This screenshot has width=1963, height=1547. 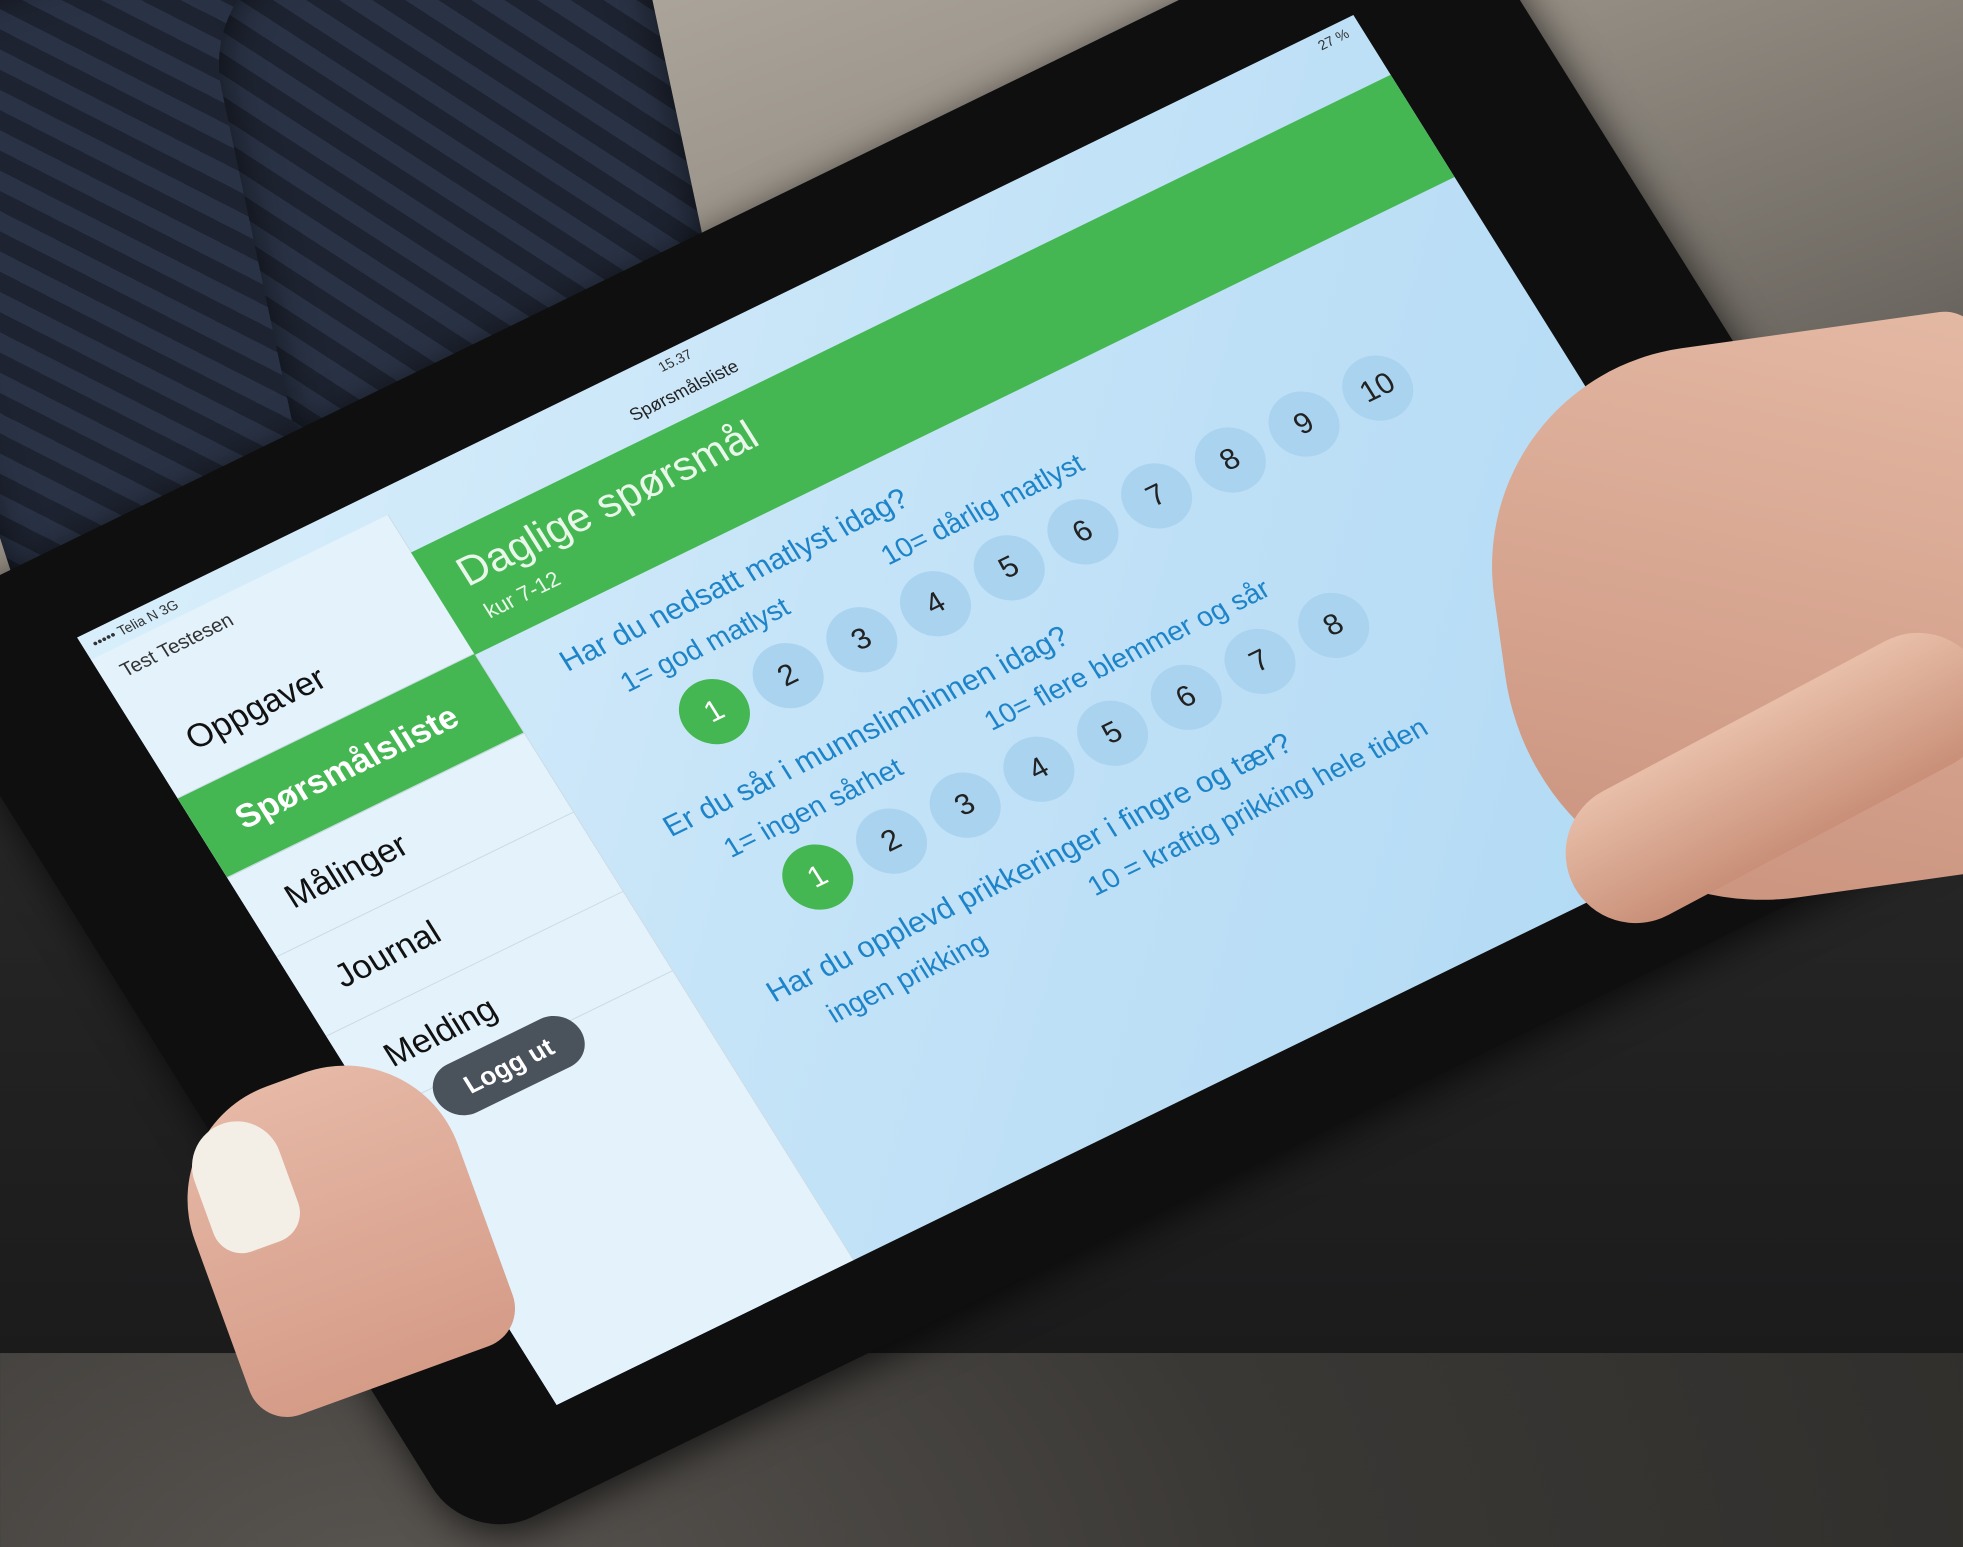 What do you see at coordinates (1333, 39) in the screenshot?
I see `battery-label: 27 %` at bounding box center [1333, 39].